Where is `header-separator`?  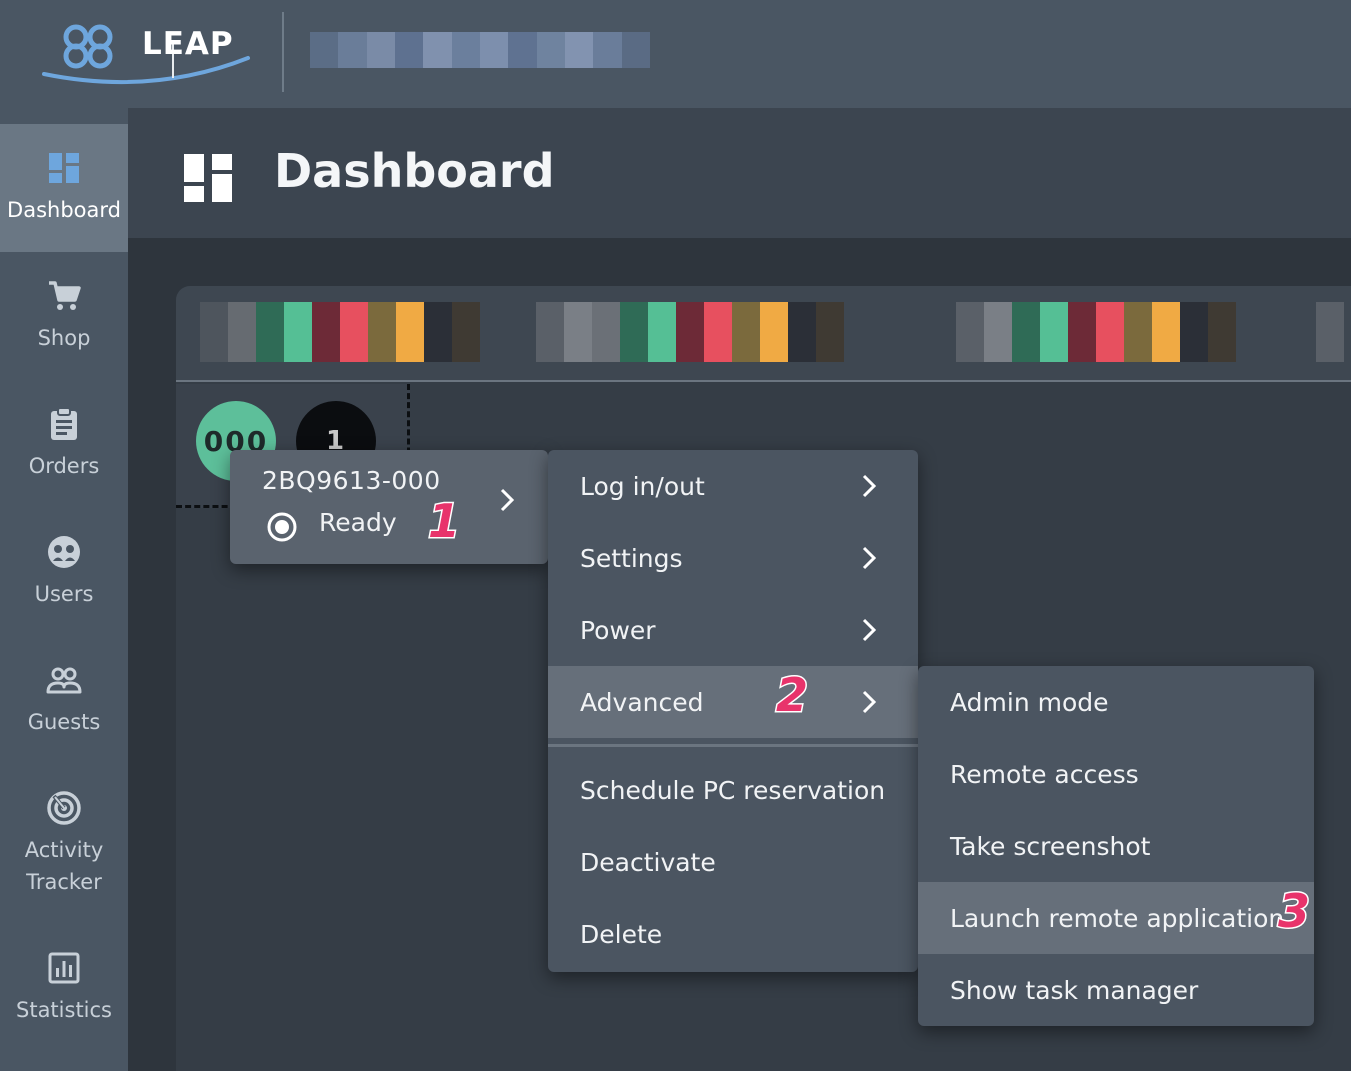 header-separator is located at coordinates (283, 52).